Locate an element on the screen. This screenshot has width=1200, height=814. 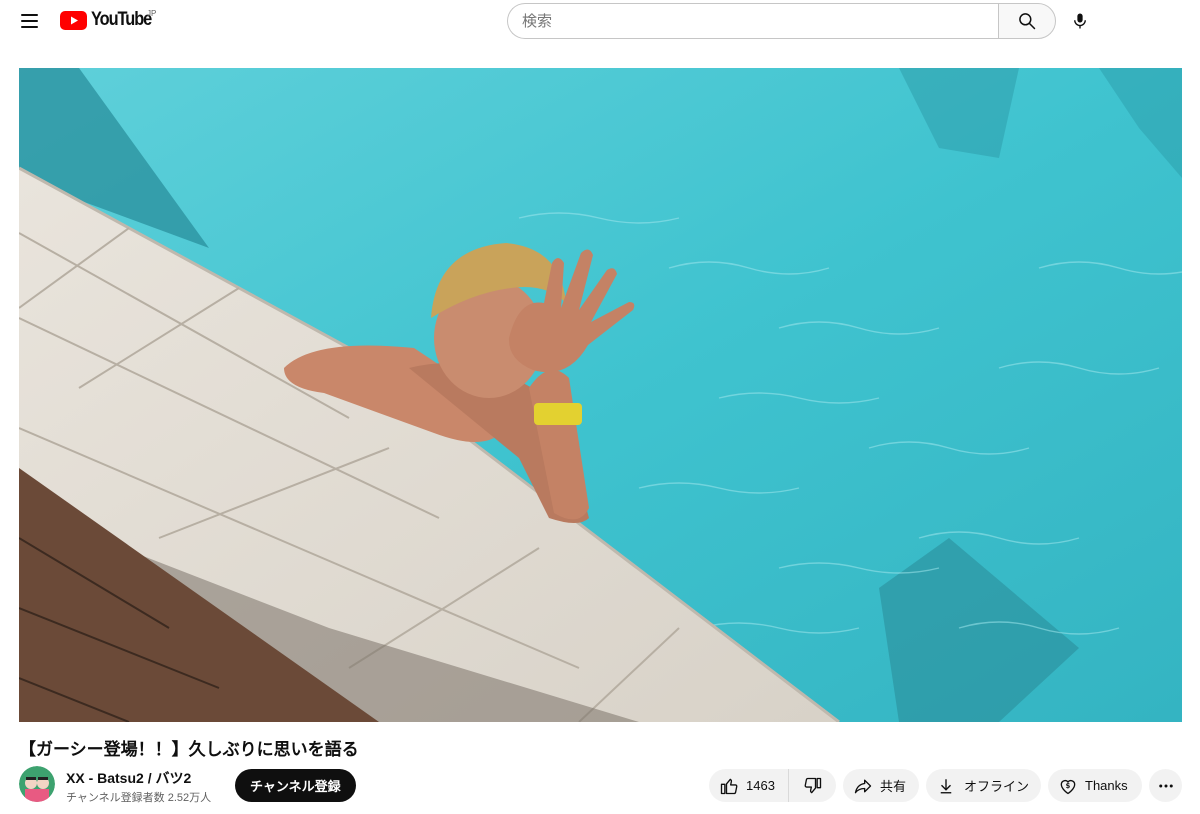
like-button: 1463 is located at coordinates (749, 785).